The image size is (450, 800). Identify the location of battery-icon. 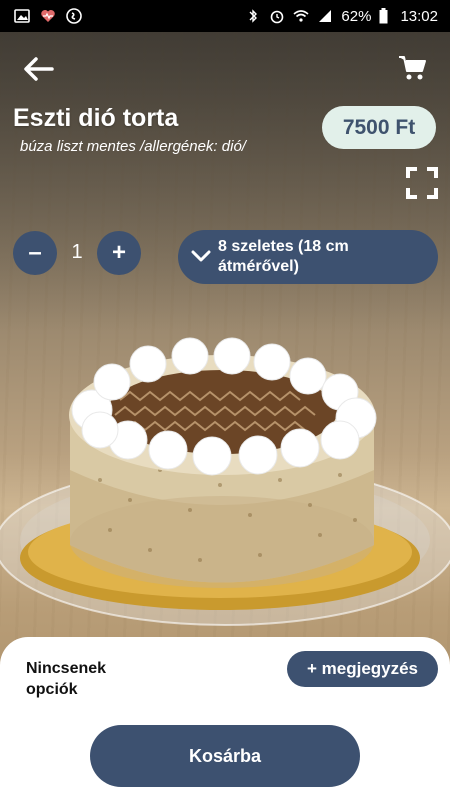
(383, 16).